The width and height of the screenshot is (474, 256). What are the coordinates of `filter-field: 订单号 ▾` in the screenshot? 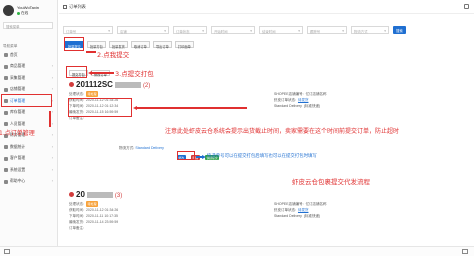 It's located at (88, 30).